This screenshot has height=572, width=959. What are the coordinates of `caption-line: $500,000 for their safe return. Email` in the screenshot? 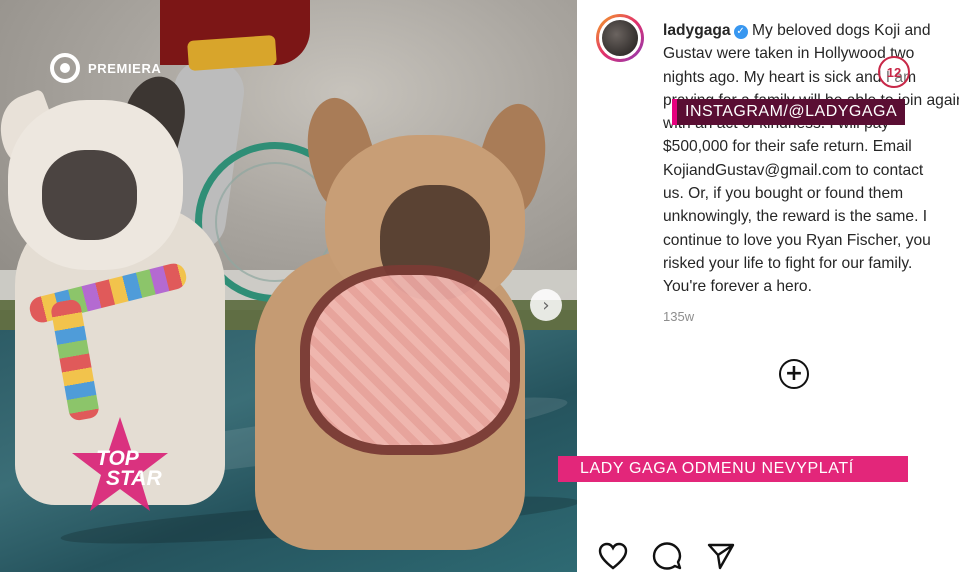 It's located at (787, 147).